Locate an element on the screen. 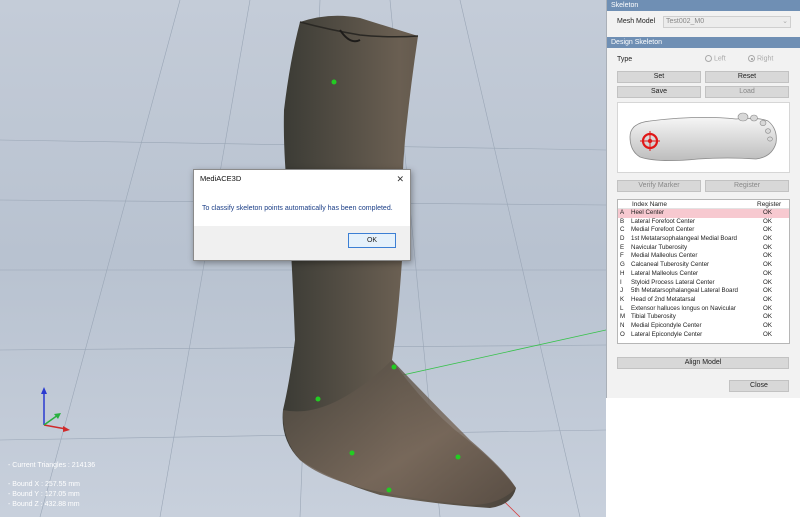  mesh-model-value: Test002_M0 is located at coordinates (685, 21).